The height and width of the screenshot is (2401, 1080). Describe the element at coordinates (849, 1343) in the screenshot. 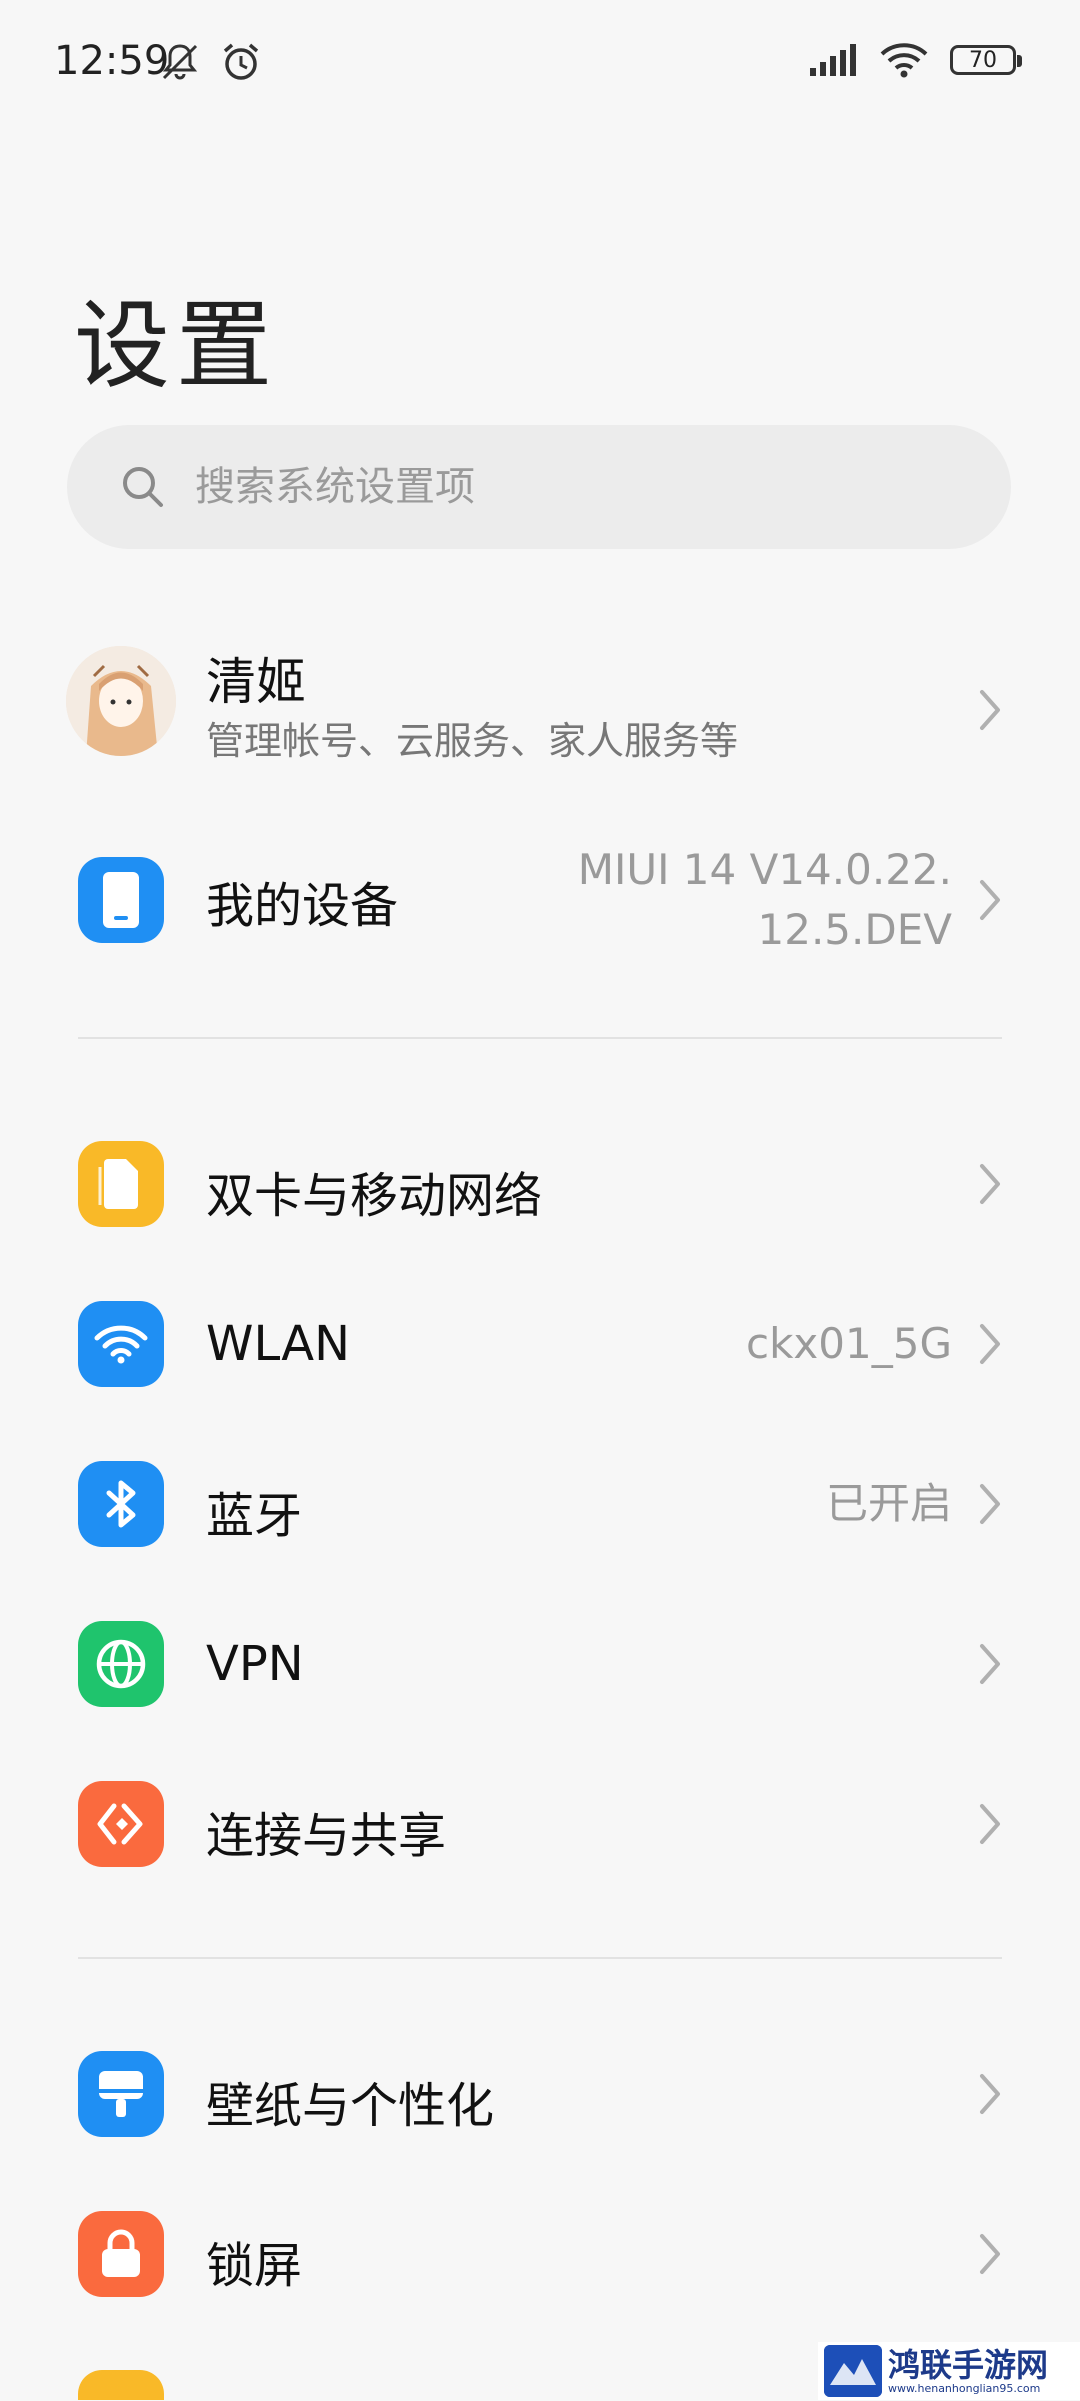

I see `item-value: ckx01_5G` at that location.